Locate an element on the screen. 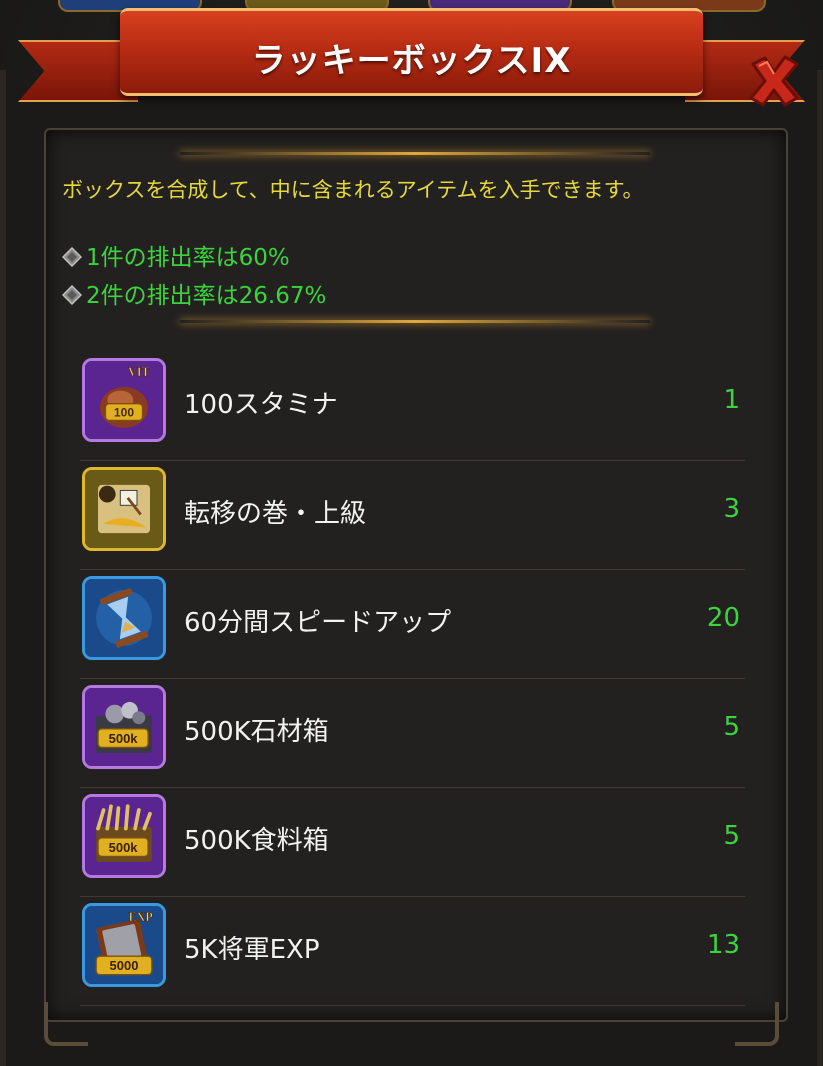 The width and height of the screenshot is (823, 1066). ribbon-main: ラッキーボックスIX is located at coordinates (411, 52).